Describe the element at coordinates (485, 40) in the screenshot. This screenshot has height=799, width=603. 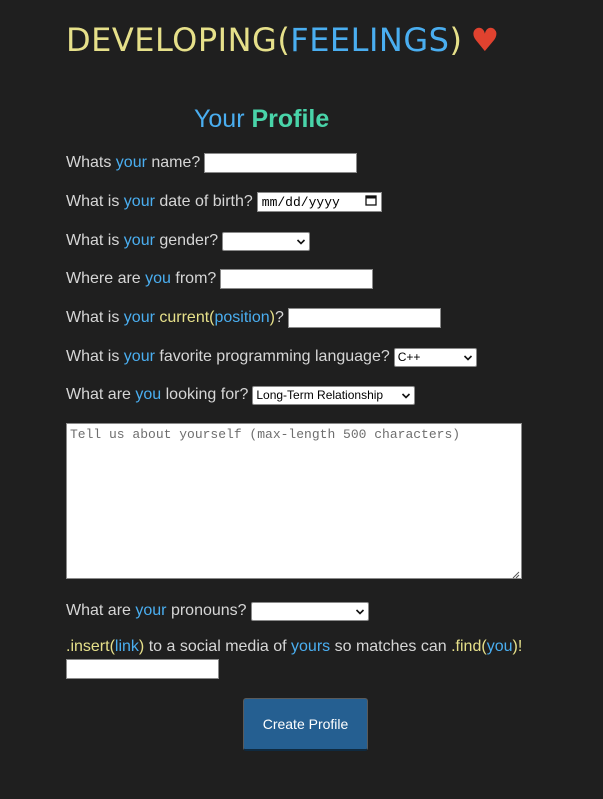
I see `heart-icon: ♥` at that location.